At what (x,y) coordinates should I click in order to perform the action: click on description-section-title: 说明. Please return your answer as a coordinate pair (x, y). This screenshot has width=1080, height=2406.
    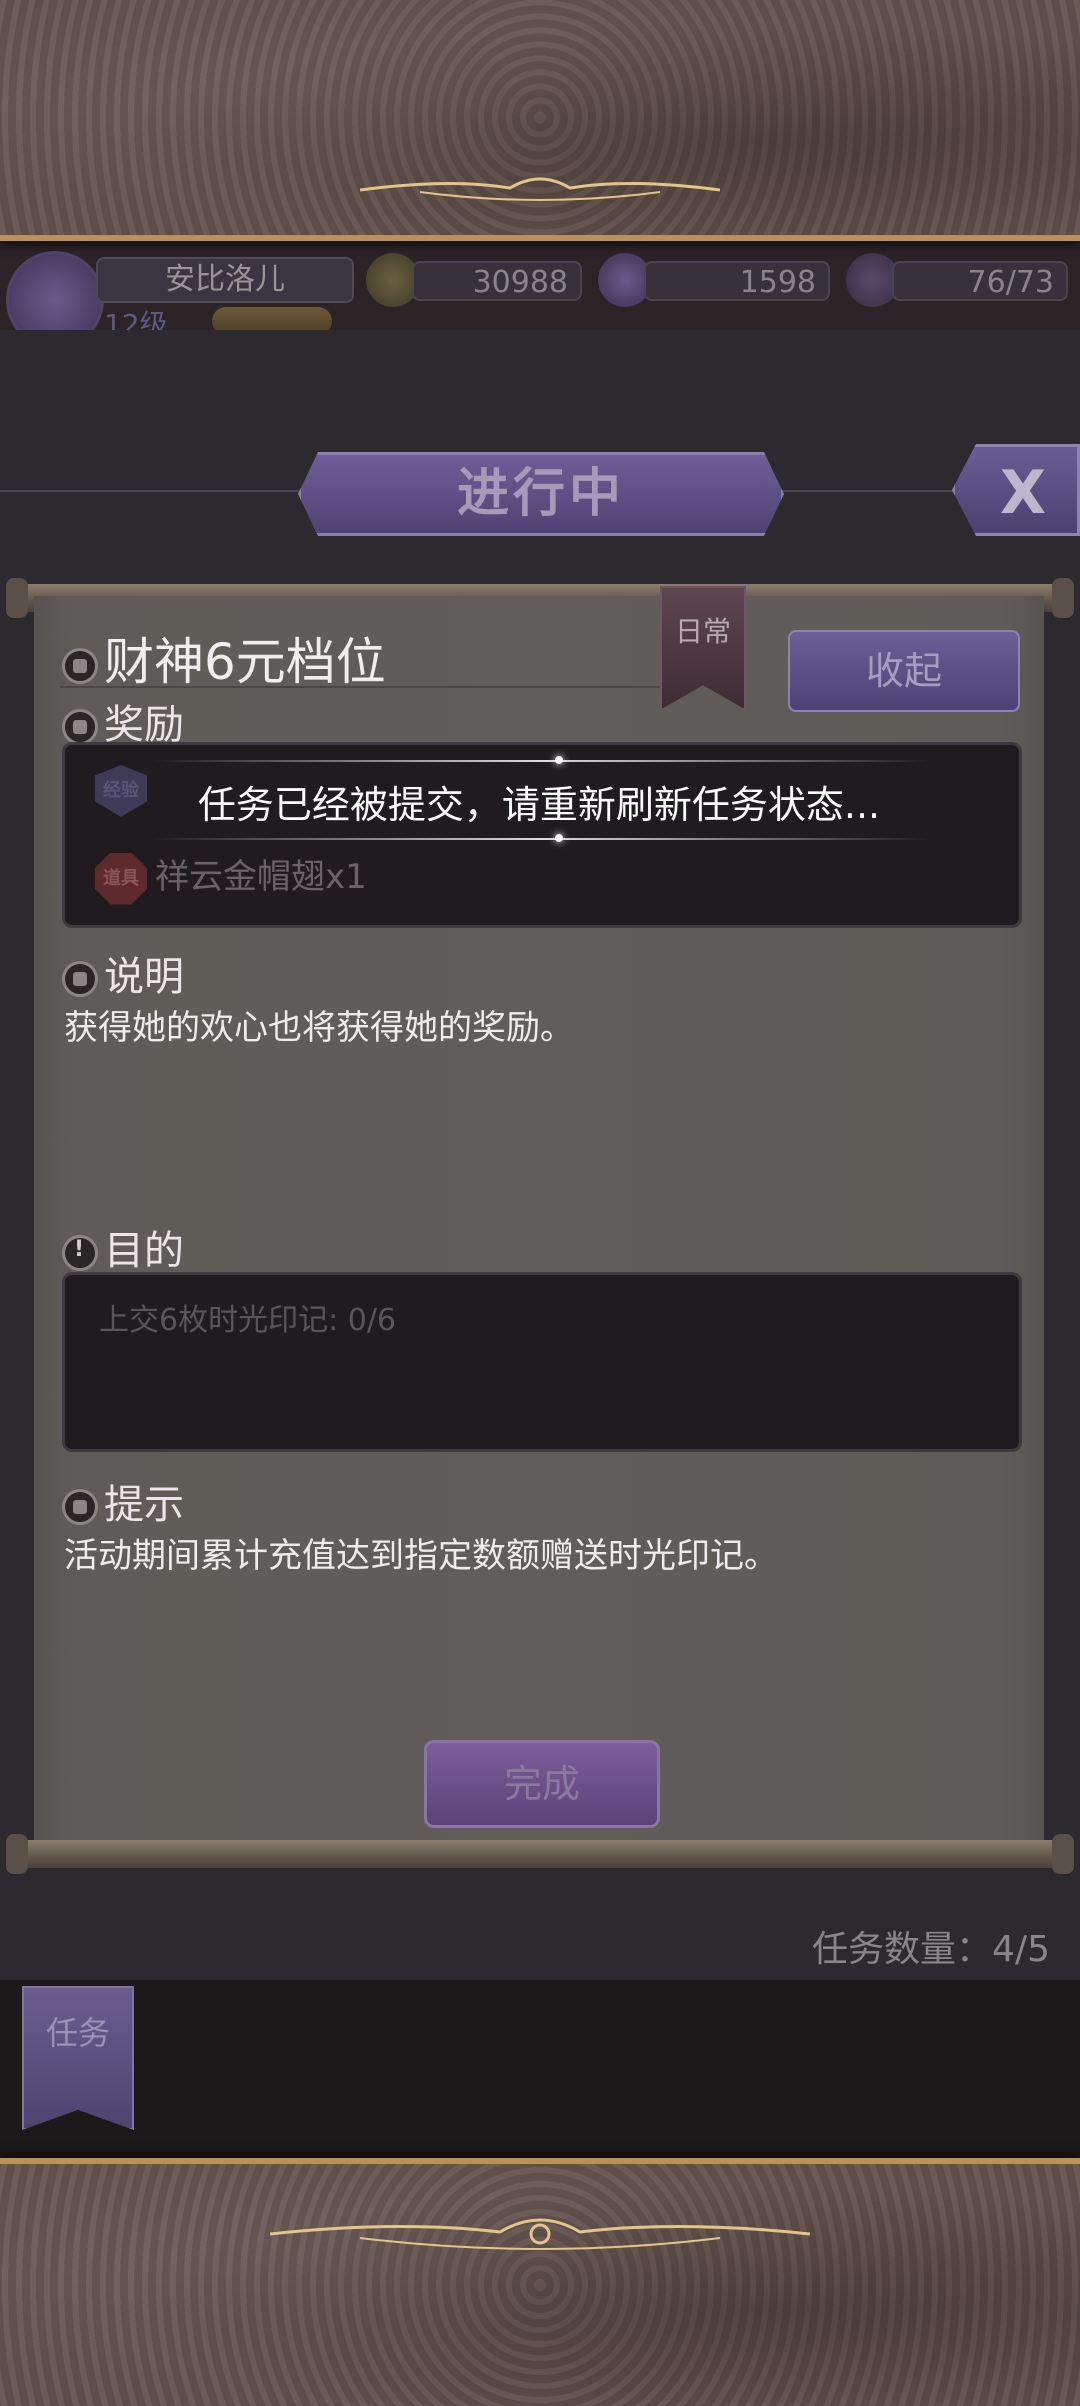
    Looking at the image, I should click on (123, 973).